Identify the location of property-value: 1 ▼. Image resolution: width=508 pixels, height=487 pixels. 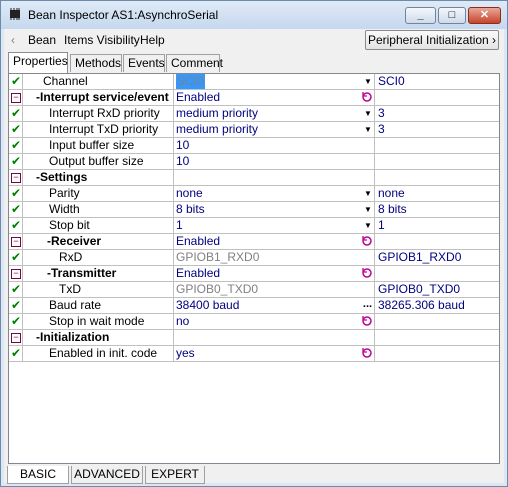
(274, 225).